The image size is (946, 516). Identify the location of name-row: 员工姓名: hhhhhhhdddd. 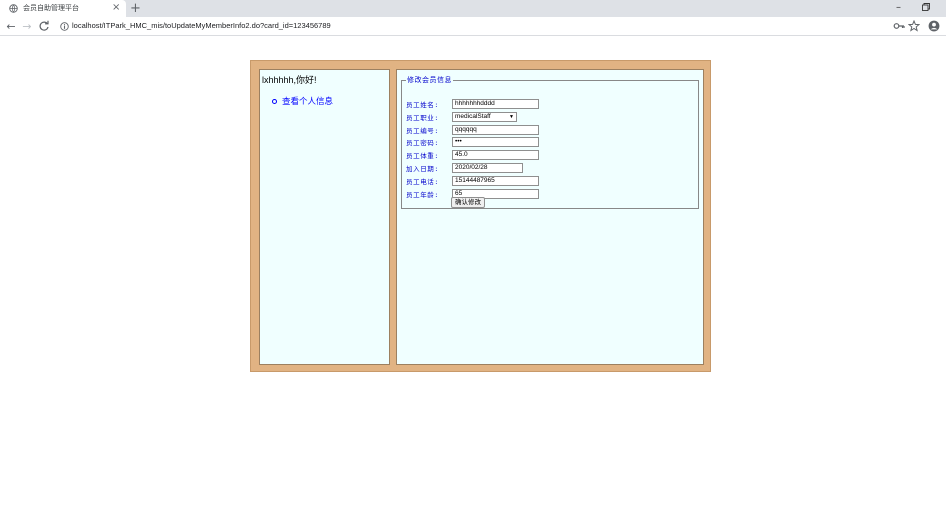
(472, 104).